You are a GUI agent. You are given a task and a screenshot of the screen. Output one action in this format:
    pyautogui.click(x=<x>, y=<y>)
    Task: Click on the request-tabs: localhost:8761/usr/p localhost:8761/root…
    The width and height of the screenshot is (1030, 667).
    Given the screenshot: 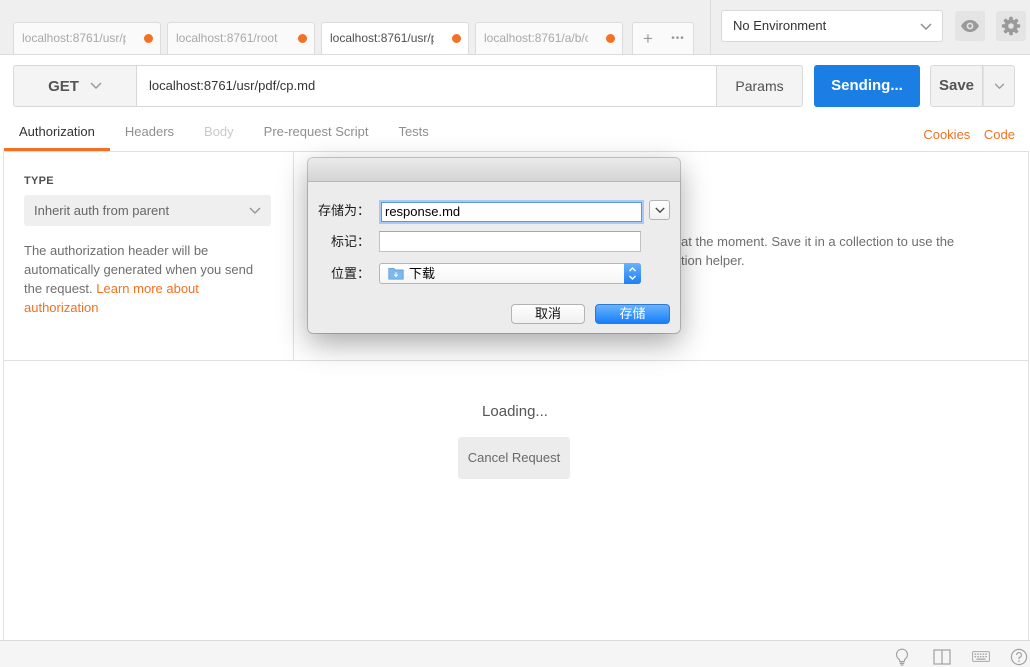 What is the action you would take?
    pyautogui.click(x=321, y=38)
    